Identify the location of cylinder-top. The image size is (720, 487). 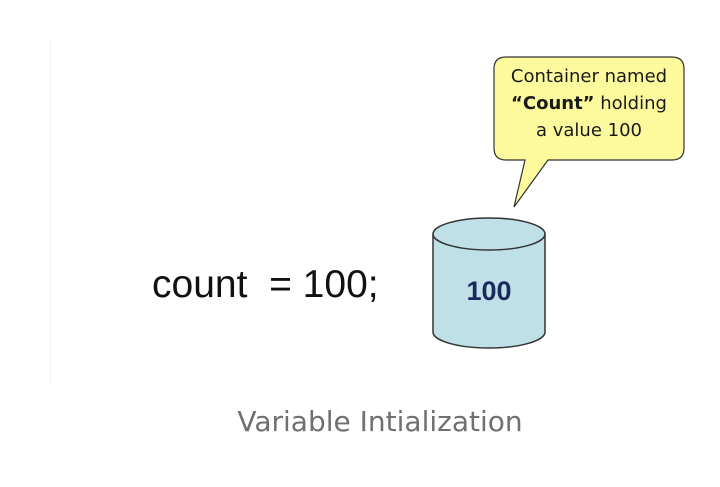
(489, 234).